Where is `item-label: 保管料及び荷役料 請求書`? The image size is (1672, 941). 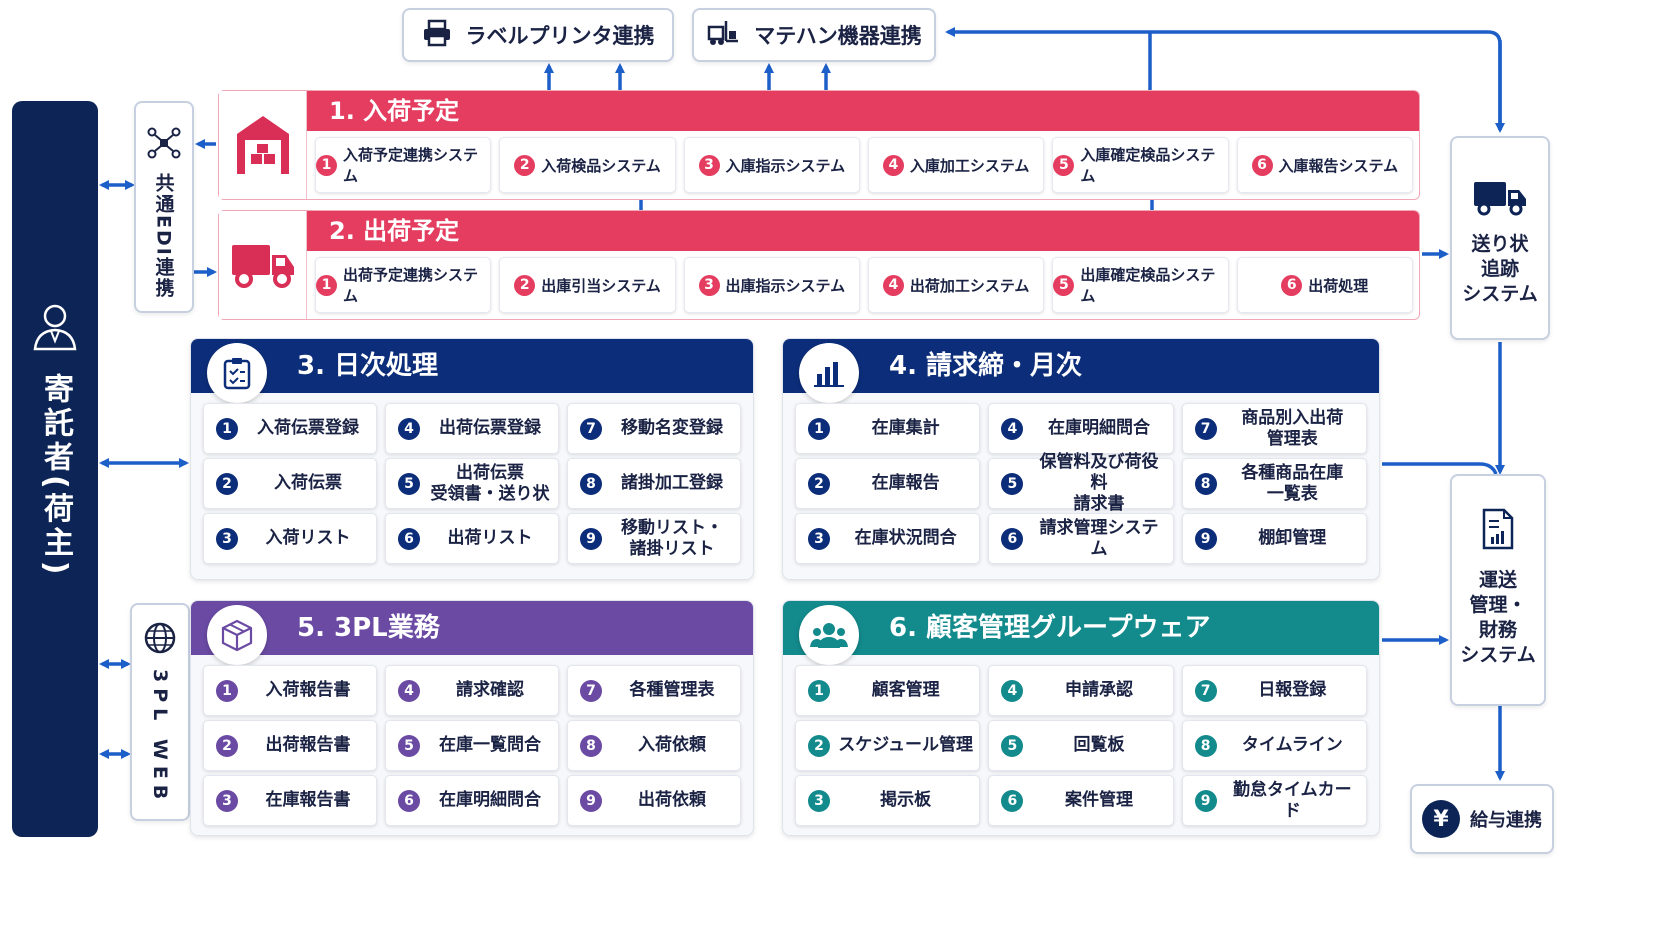 item-label: 保管料及び荷役料 請求書 is located at coordinates (1099, 483).